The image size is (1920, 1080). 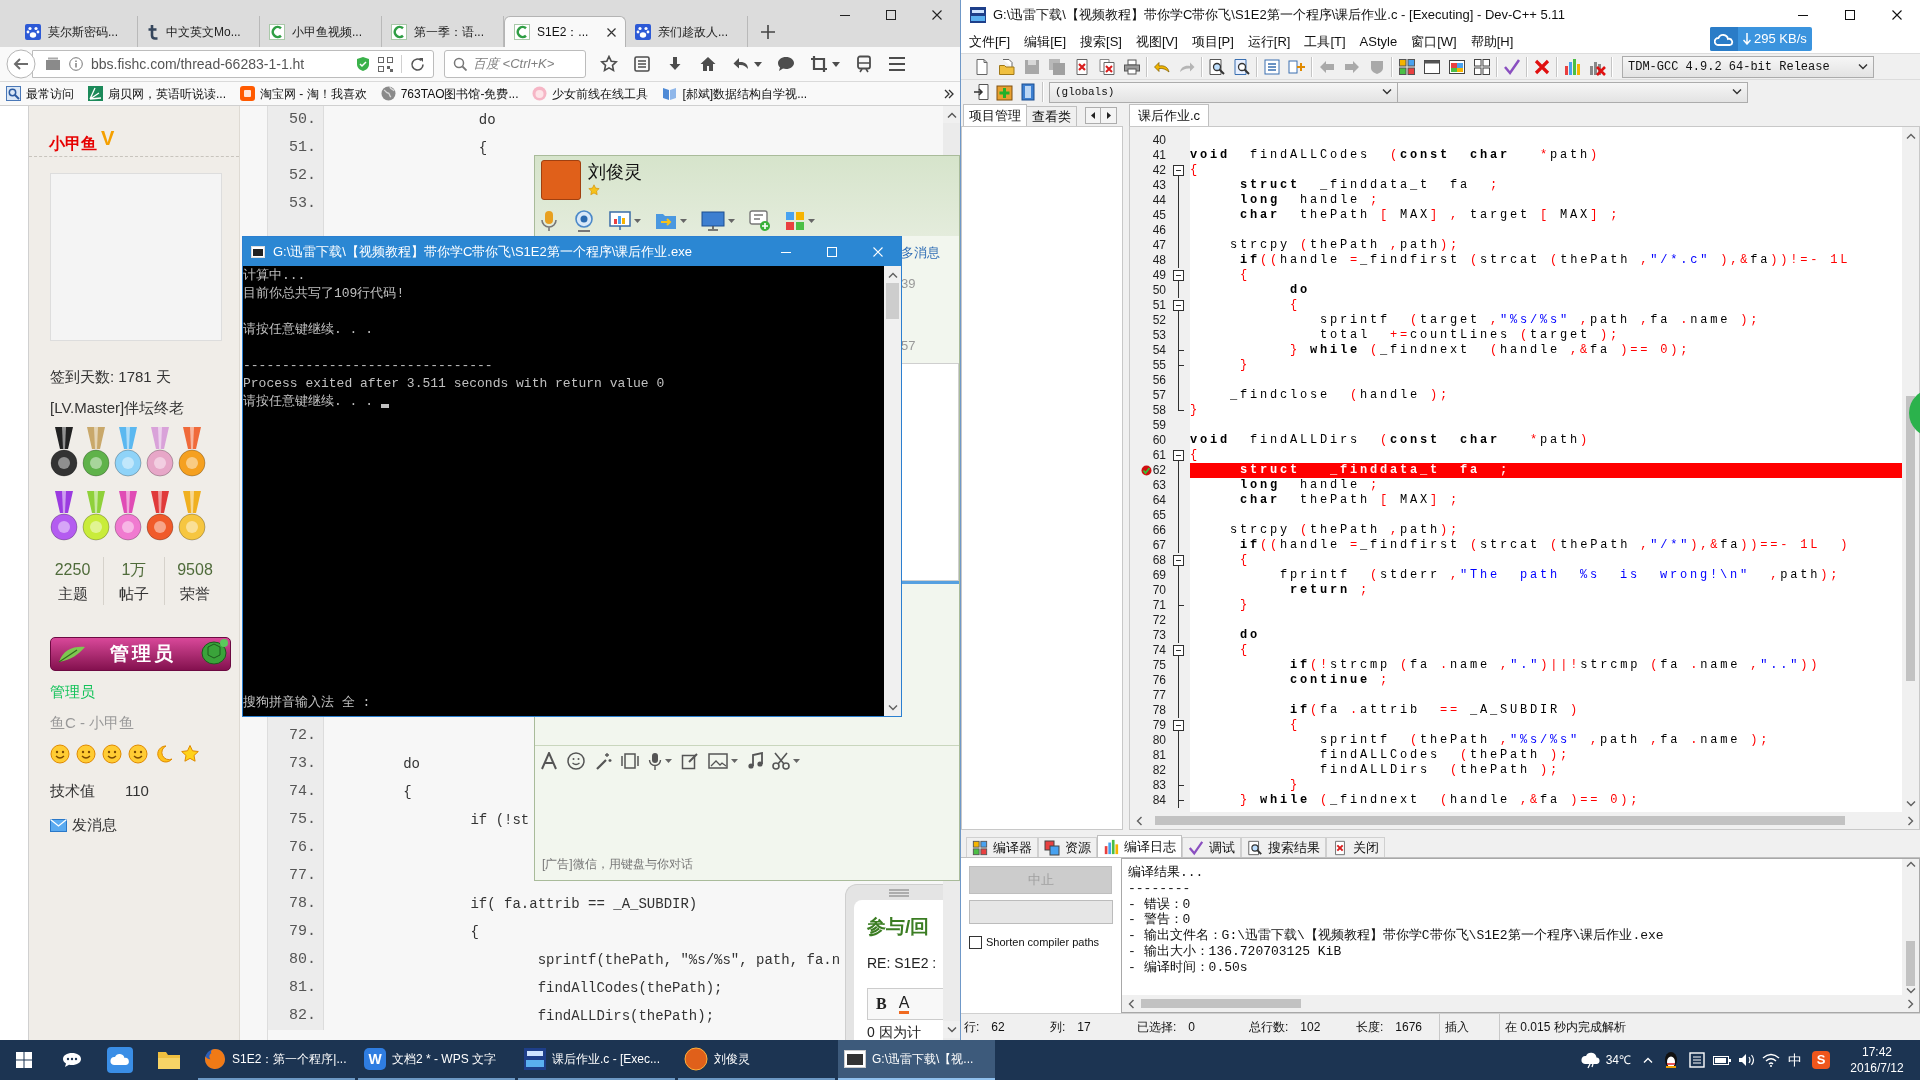 What do you see at coordinates (53, 64) in the screenshot?
I see `stack-icon` at bounding box center [53, 64].